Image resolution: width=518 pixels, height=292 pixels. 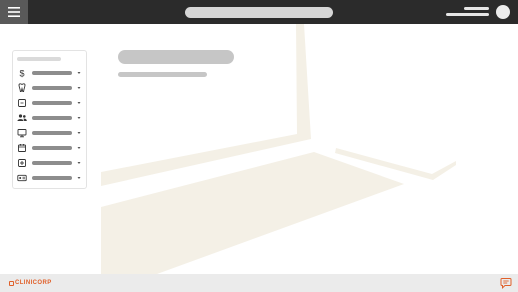 I want to click on top-bar, so click(x=259, y=12).